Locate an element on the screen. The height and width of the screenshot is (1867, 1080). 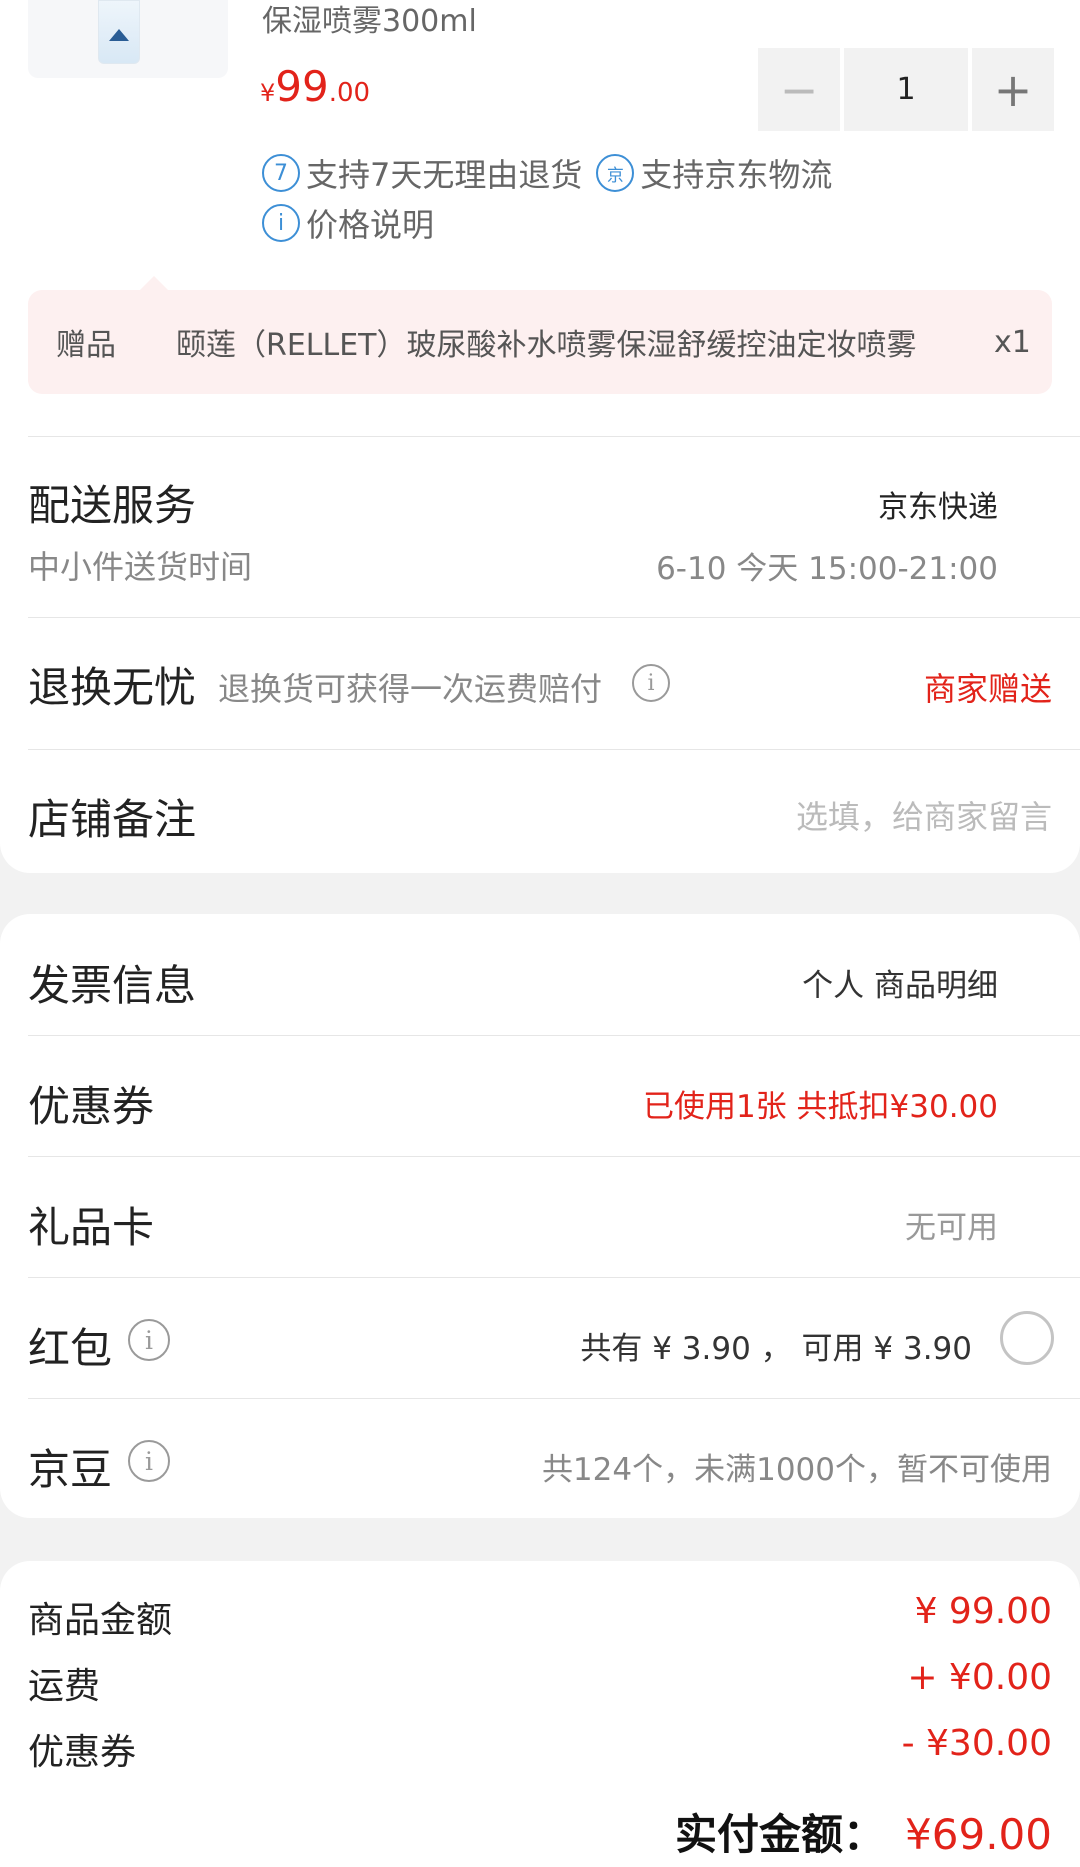
jd-logistics-icon: 京 is located at coordinates (615, 173).